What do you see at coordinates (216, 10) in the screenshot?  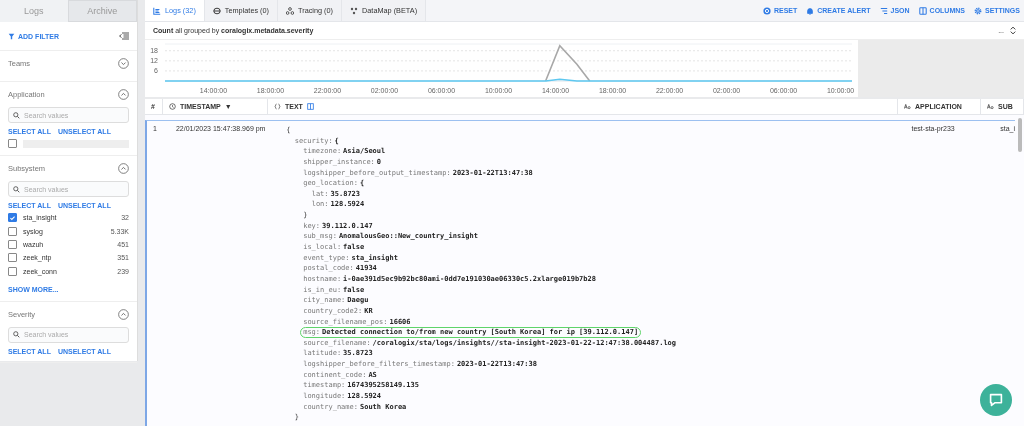 I see `layers-icon` at bounding box center [216, 10].